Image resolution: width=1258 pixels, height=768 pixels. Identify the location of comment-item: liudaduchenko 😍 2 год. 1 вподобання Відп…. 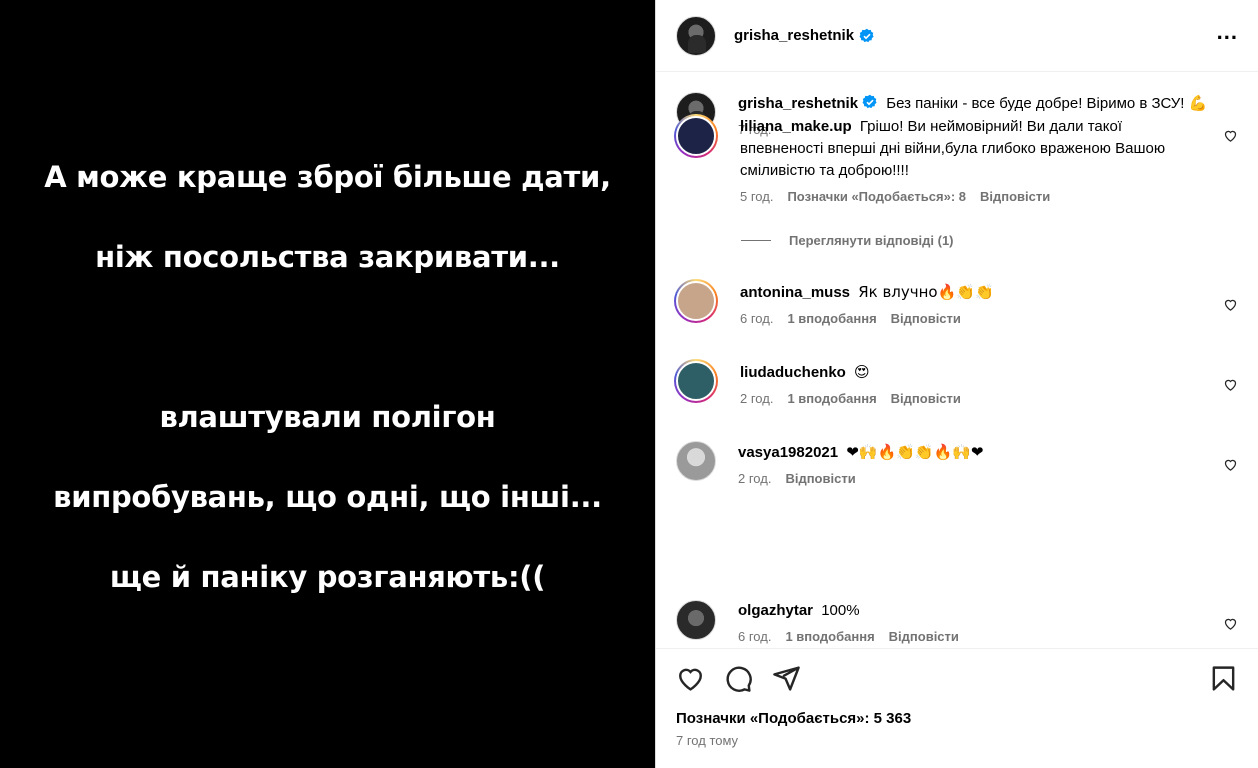
(956, 382).